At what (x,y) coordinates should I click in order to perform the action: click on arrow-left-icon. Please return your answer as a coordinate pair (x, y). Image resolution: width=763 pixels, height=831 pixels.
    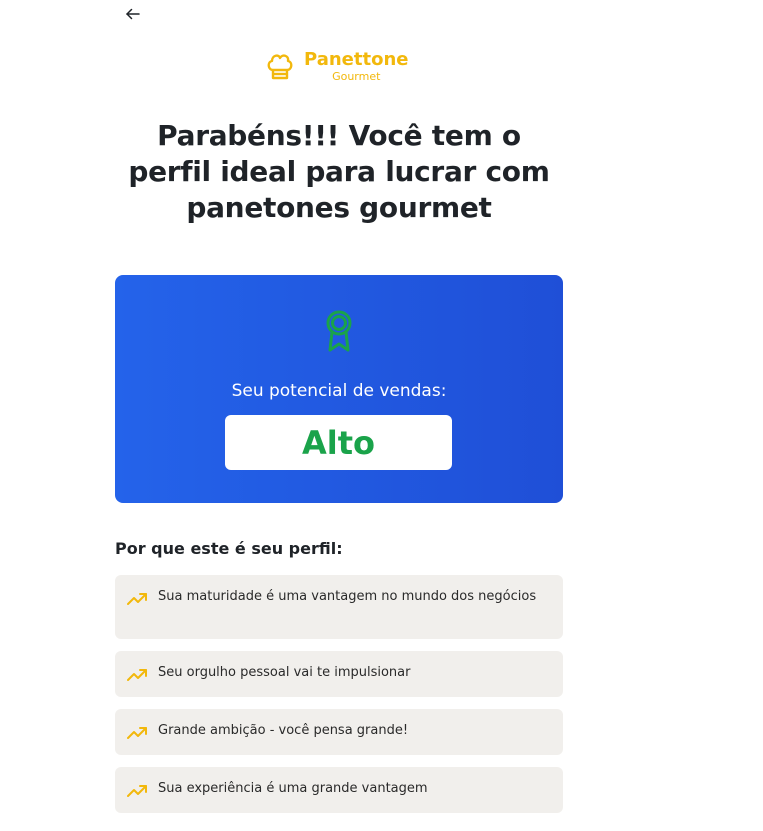
    Looking at the image, I should click on (133, 14).